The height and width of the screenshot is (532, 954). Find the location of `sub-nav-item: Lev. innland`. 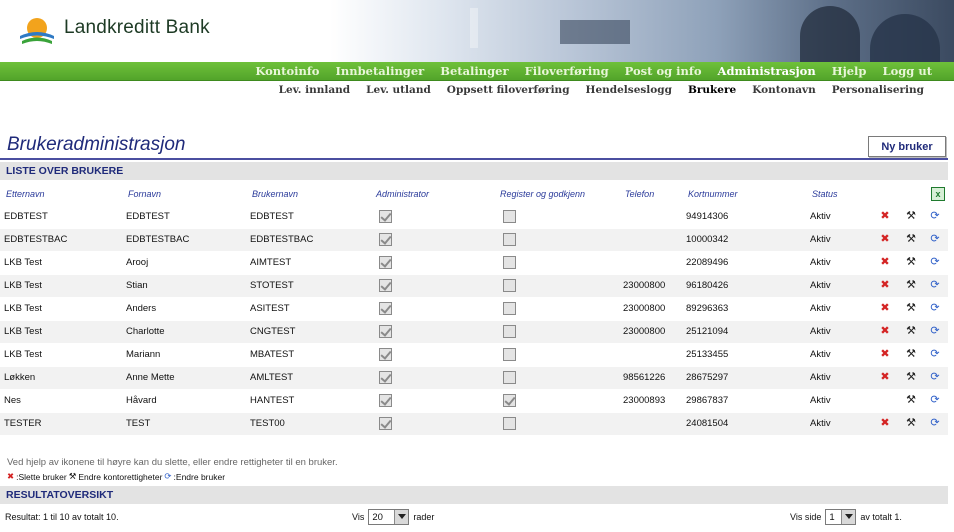

sub-nav-item: Lev. innland is located at coordinates (314, 90).